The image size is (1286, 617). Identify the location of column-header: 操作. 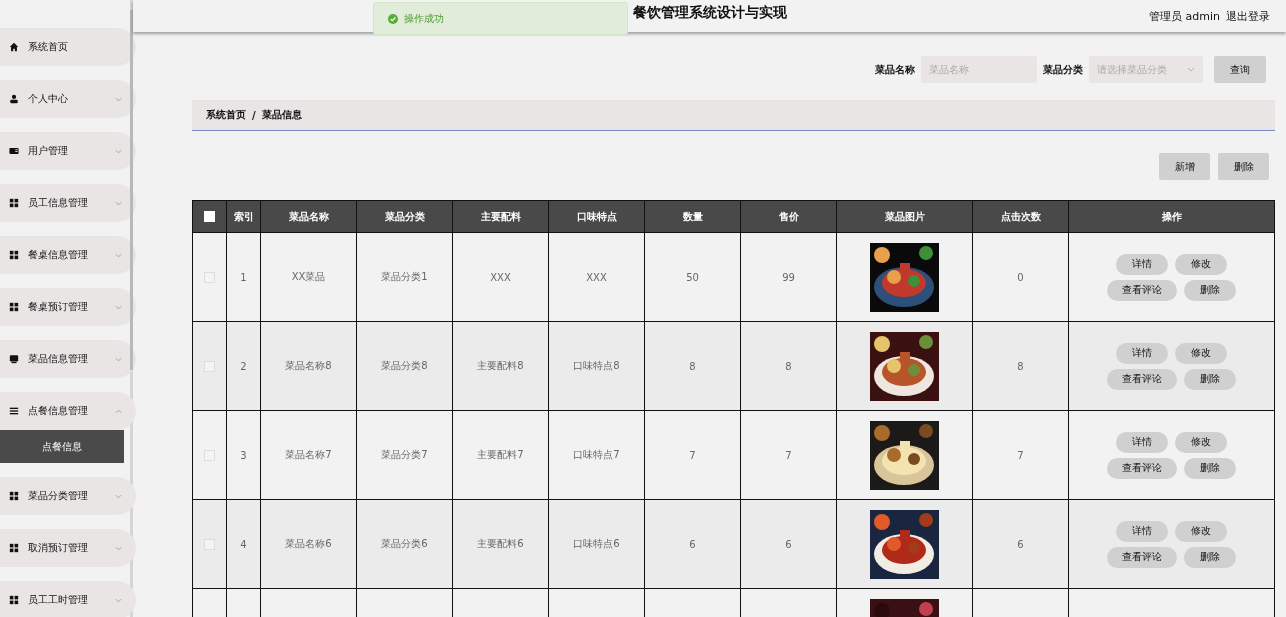
(1171, 216).